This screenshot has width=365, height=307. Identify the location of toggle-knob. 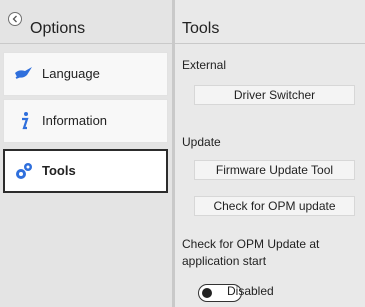
(207, 293).